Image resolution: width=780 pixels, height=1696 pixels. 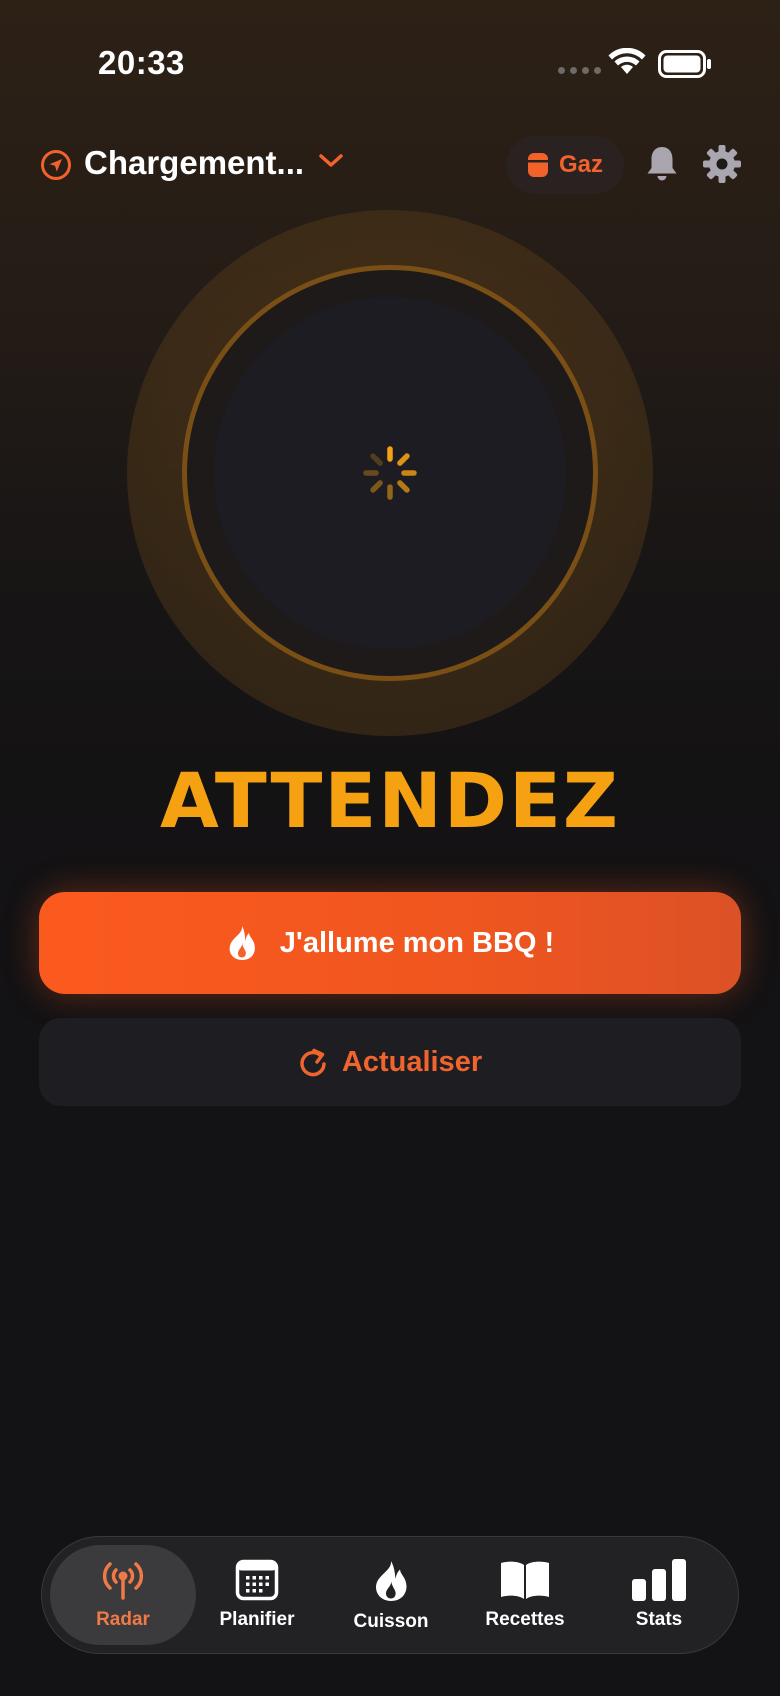 I want to click on bell-icon, so click(x=662, y=164).